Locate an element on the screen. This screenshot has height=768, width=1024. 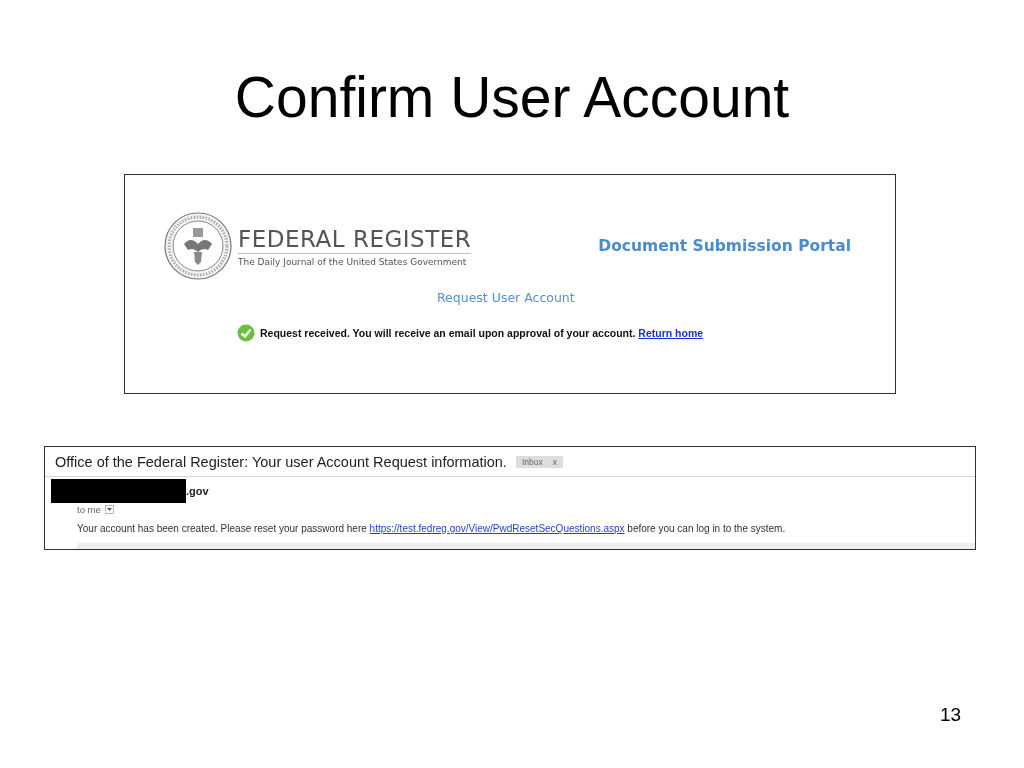
reset-password-link: https://test.fedreg.gov/View/PwdResetSecQuestions.aspx is located at coordinates (497, 528).